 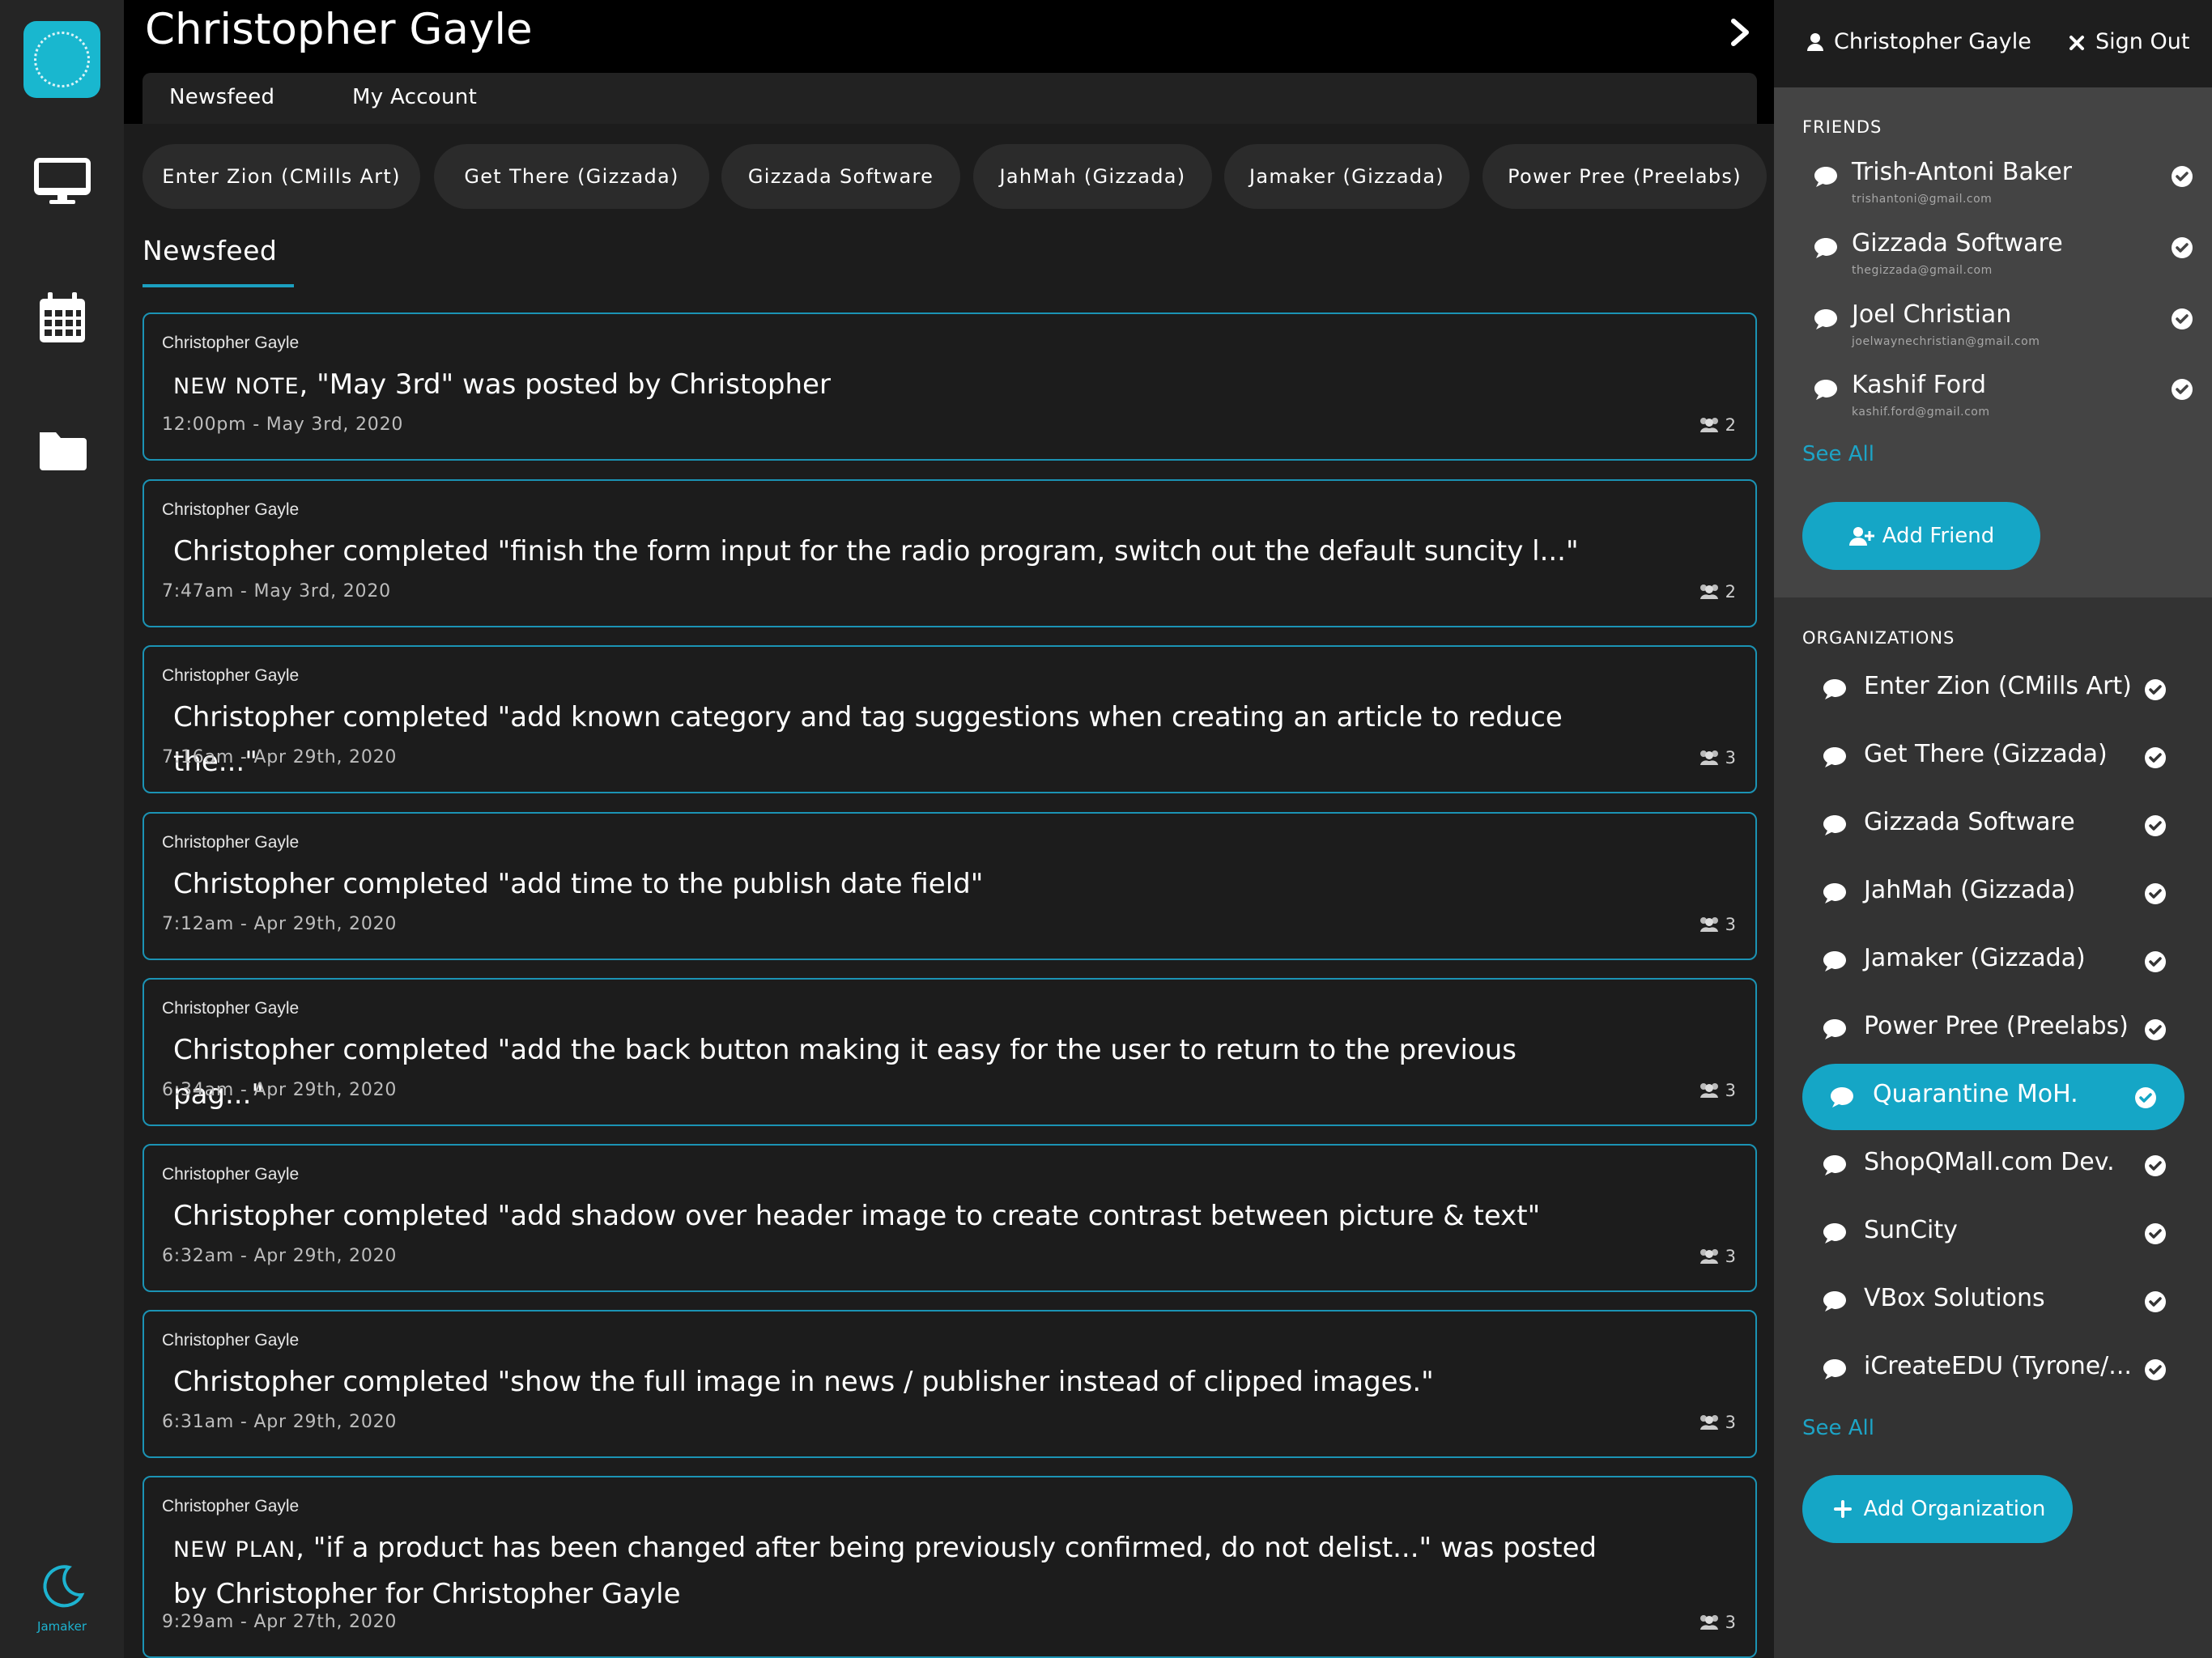 I want to click on organization-item: Gizzada Software, so click(x=1993, y=825).